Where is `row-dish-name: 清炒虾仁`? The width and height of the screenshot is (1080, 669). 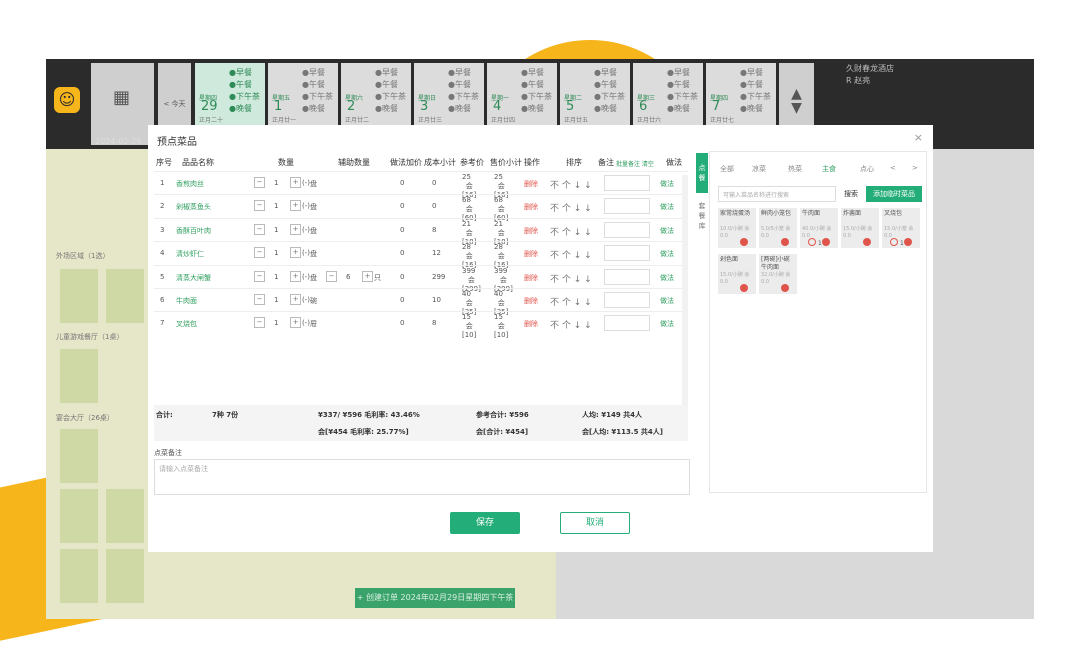
row-dish-name: 清炒虾仁 is located at coordinates (190, 254).